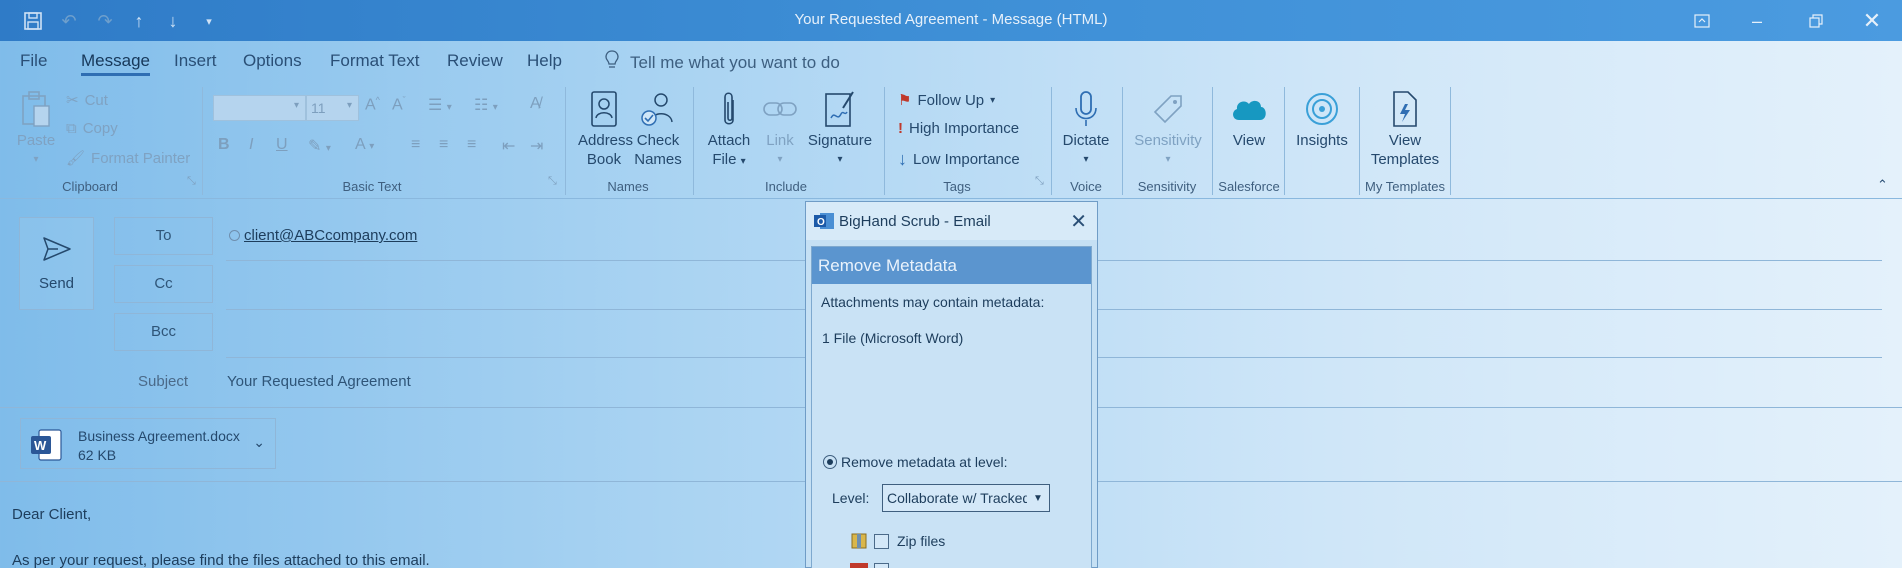 Image resolution: width=1902 pixels, height=568 pixels. What do you see at coordinates (729, 130) in the screenshot?
I see `attach-file-button: Attach File ▾` at bounding box center [729, 130].